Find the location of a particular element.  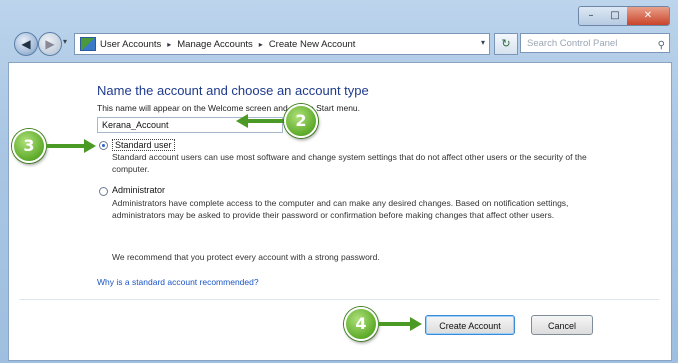

recent-pages-dropdown-icon: ▾ is located at coordinates (65, 41).